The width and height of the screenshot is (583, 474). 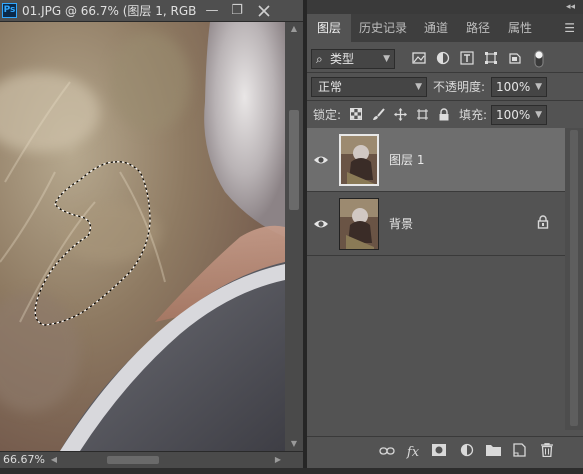 What do you see at coordinates (520, 28) in the screenshot?
I see `tab-properties: 属性` at bounding box center [520, 28].